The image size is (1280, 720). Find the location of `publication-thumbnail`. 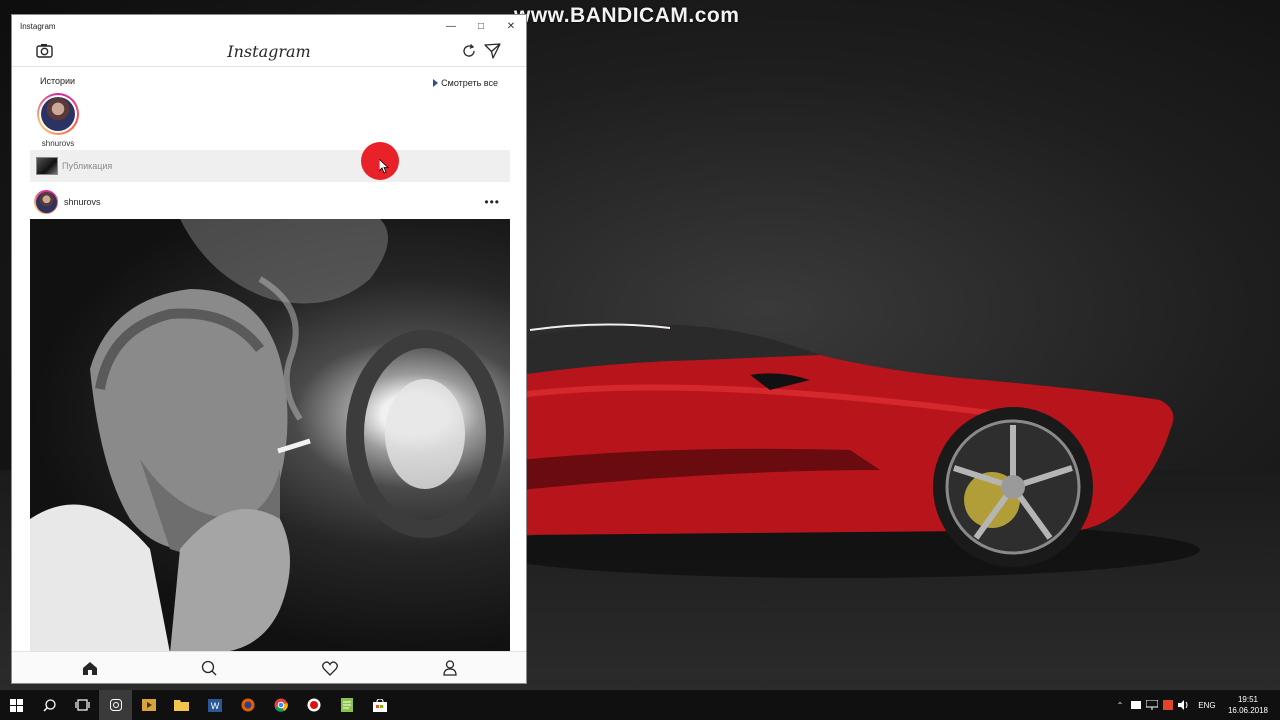

publication-thumbnail is located at coordinates (47, 166).